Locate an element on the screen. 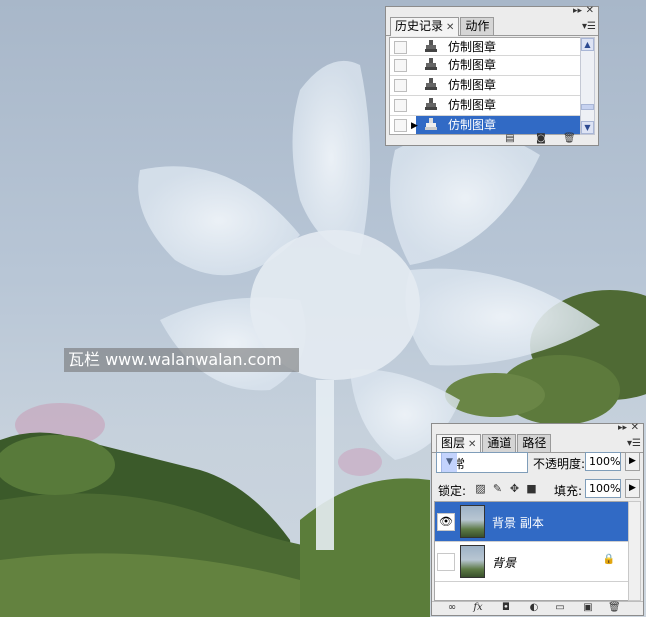  layers-tab-bar: 图层 ✕ 通道 路径 ▾☰ is located at coordinates (537, 443).